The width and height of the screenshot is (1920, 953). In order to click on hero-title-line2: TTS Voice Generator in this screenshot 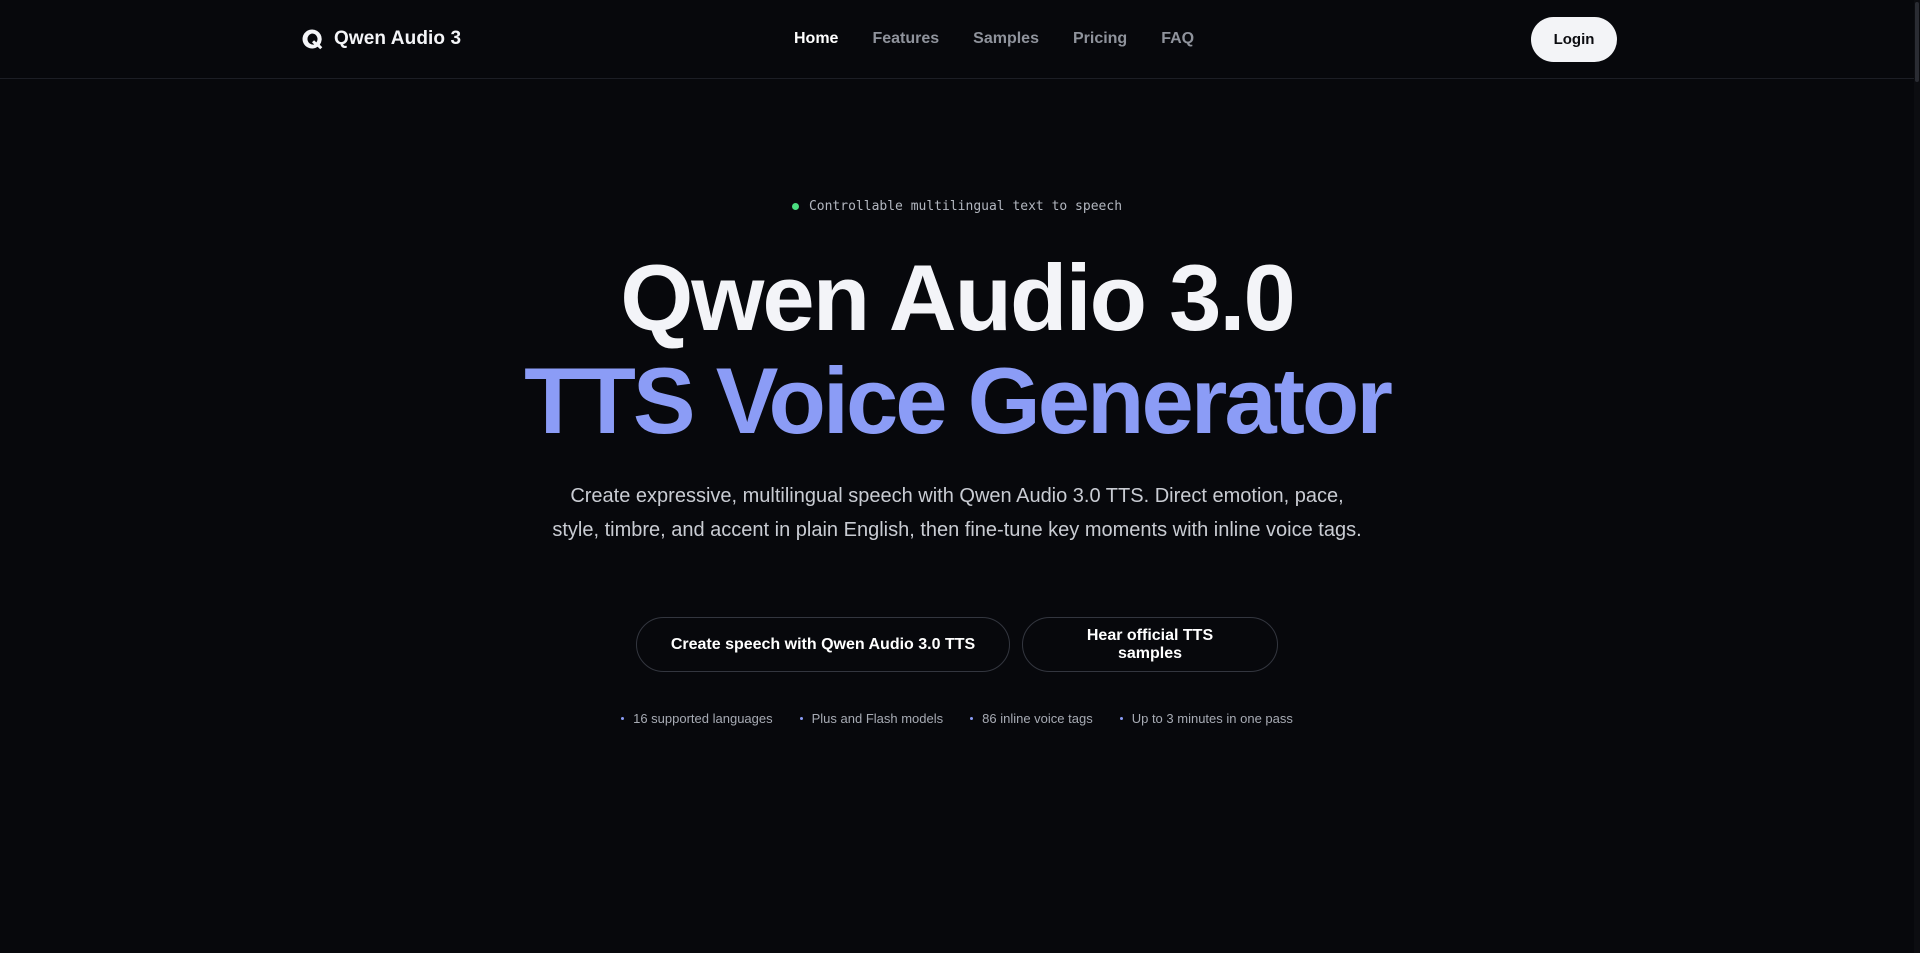, I will do `click(958, 400)`.